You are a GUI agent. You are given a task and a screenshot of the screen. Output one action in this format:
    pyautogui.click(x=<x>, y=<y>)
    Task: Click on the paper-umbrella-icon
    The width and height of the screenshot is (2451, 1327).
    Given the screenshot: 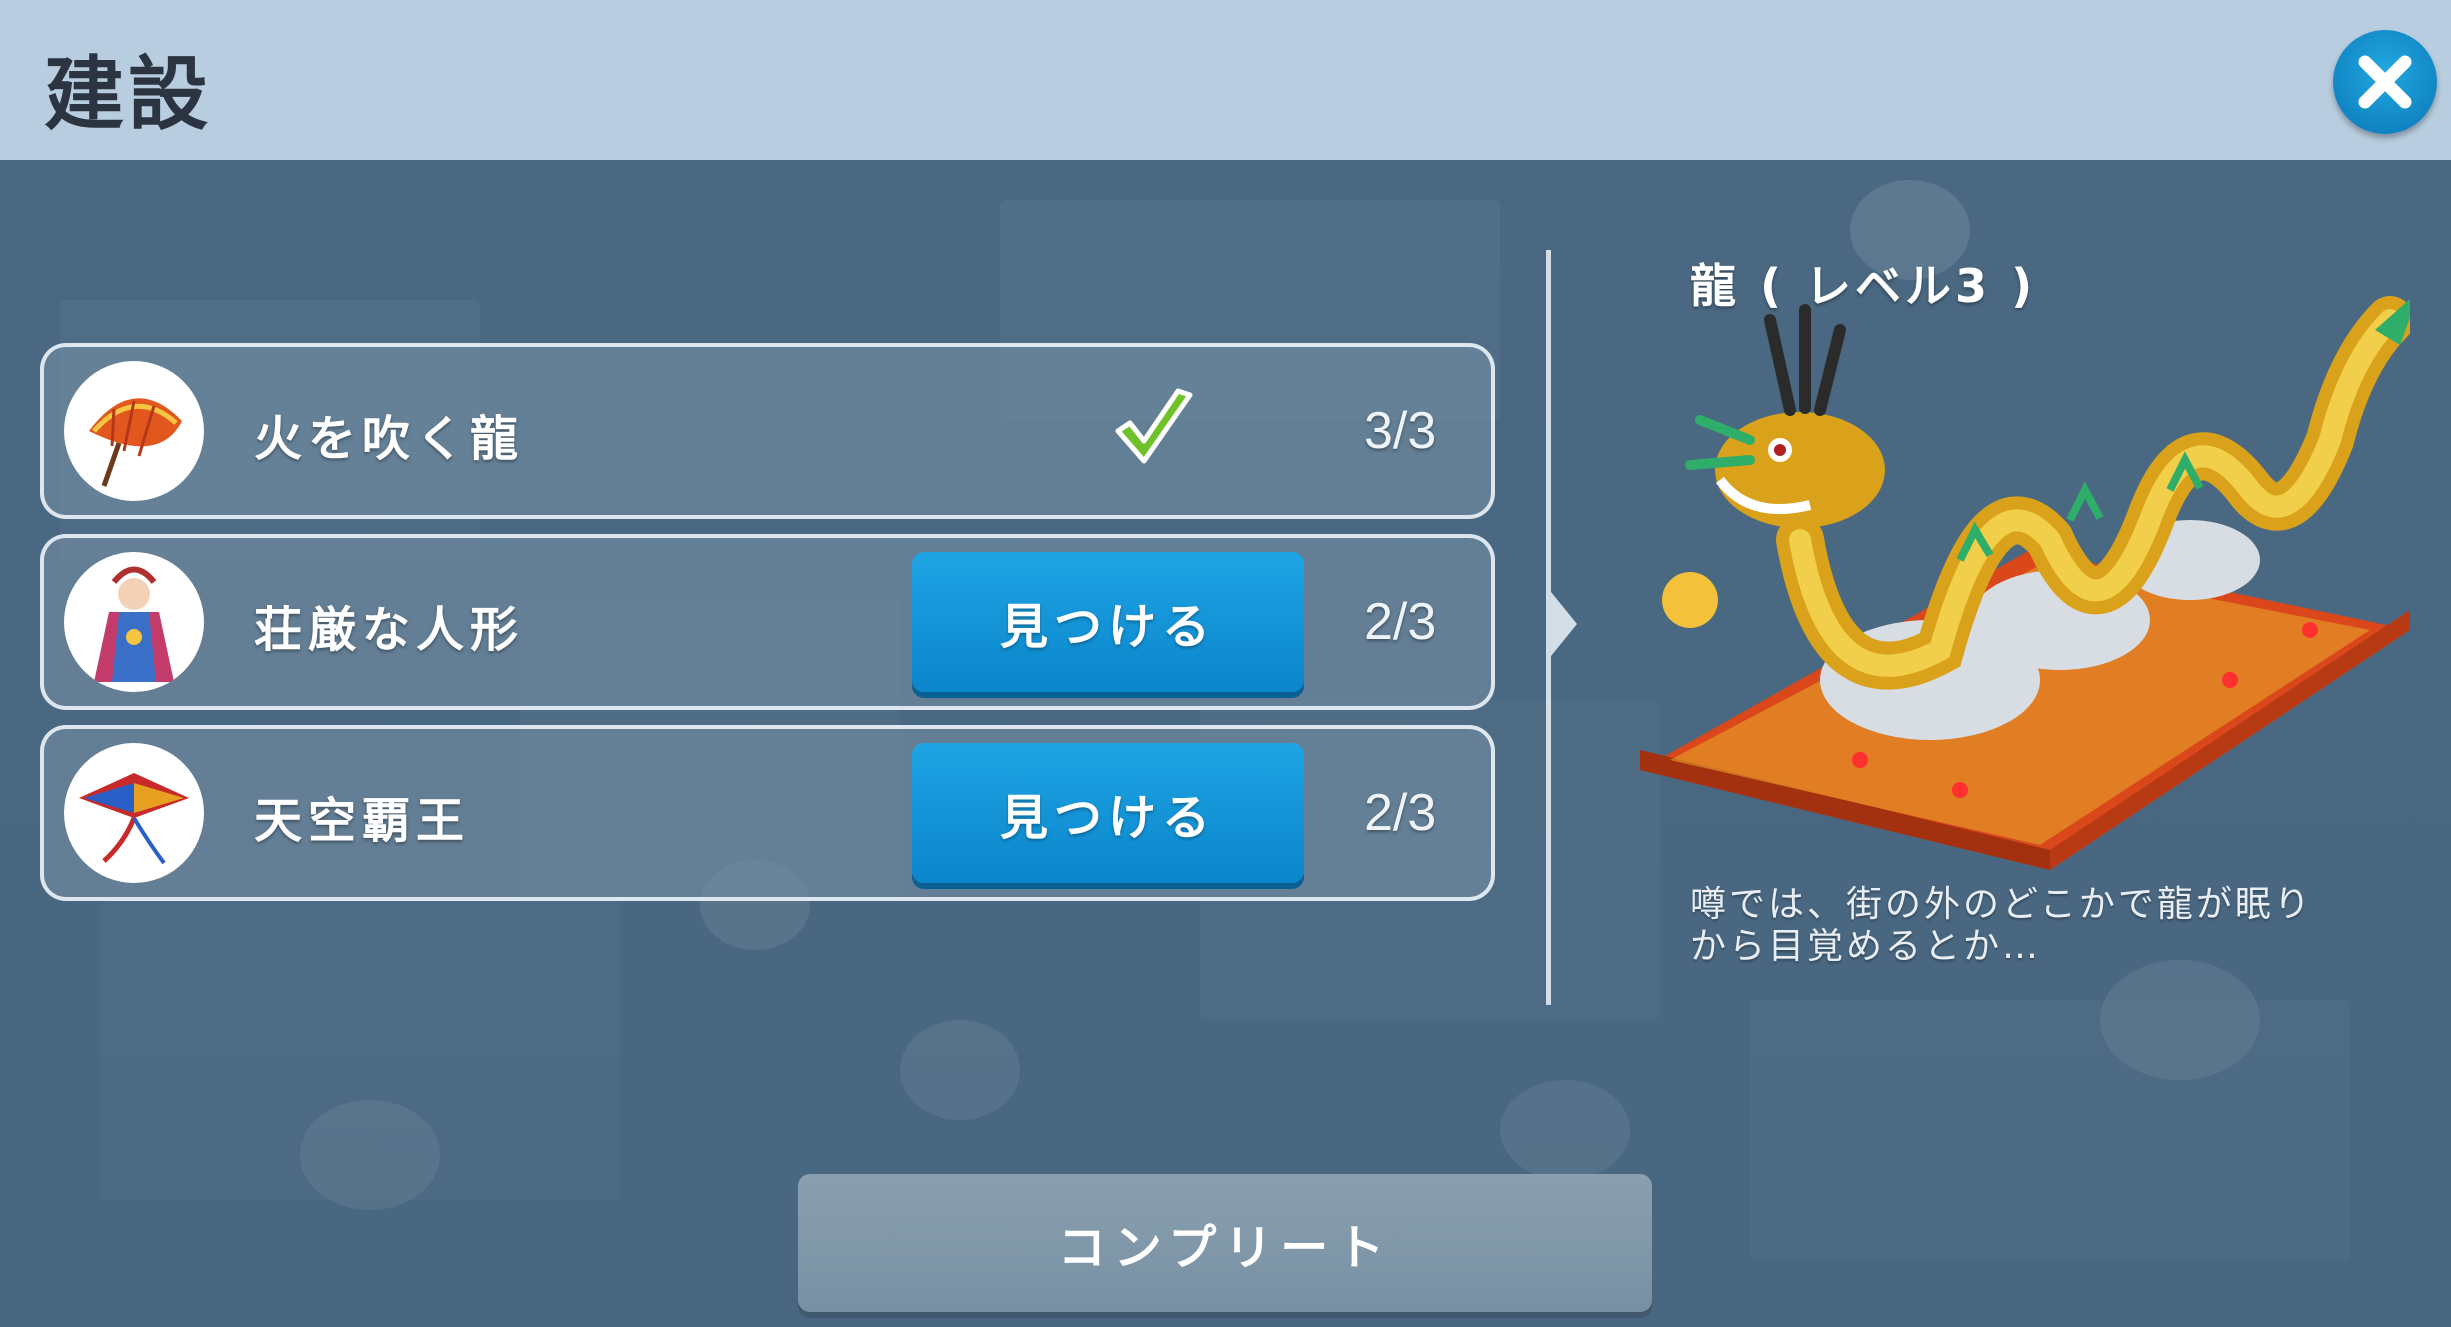 What is the action you would take?
    pyautogui.click(x=134, y=431)
    